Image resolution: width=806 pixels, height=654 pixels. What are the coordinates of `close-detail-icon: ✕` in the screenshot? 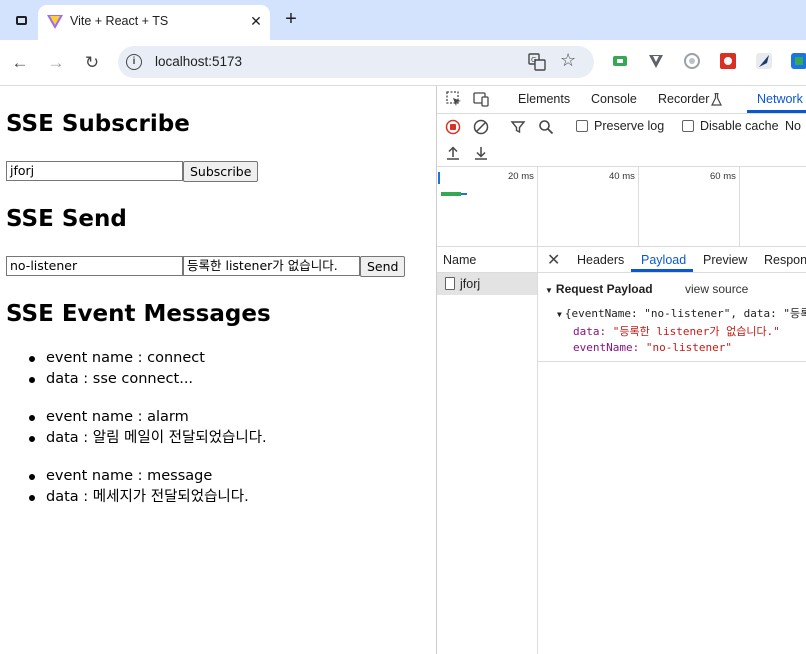 It's located at (553, 260).